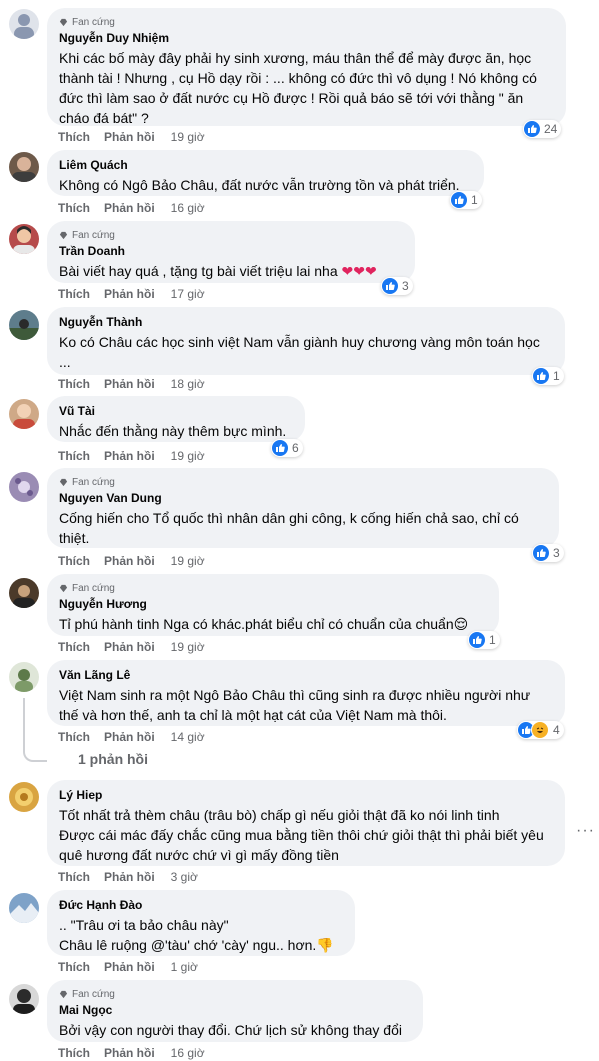 This screenshot has width=599, height=1061. I want to click on reply-thread-line, so click(35, 730).